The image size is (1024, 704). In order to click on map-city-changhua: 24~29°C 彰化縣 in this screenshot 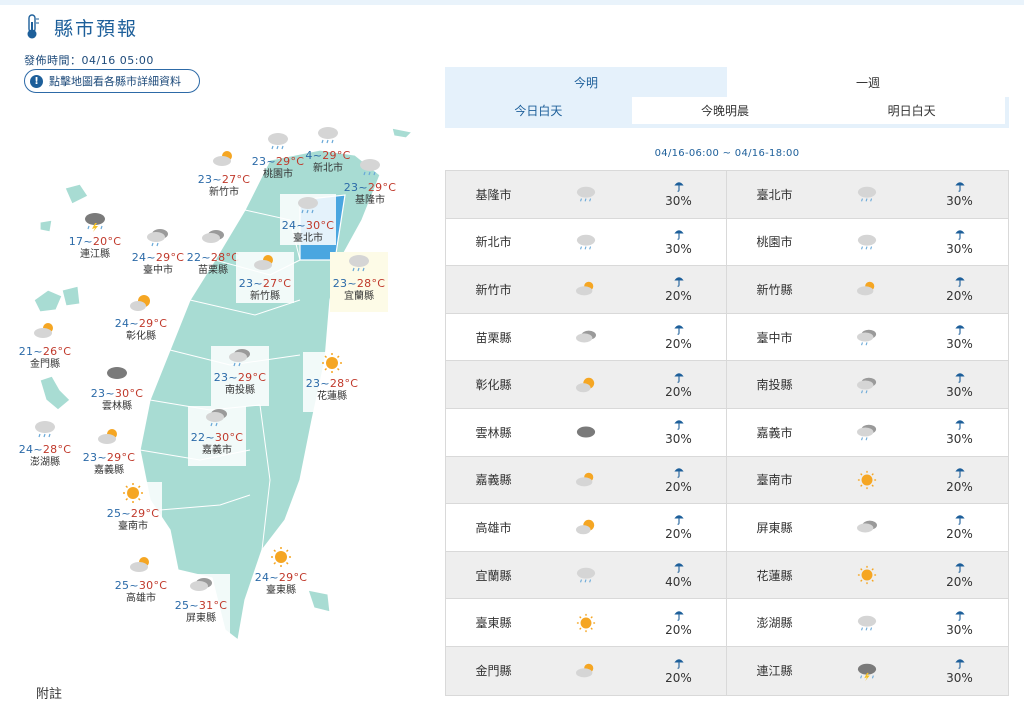, I will do `click(141, 317)`.